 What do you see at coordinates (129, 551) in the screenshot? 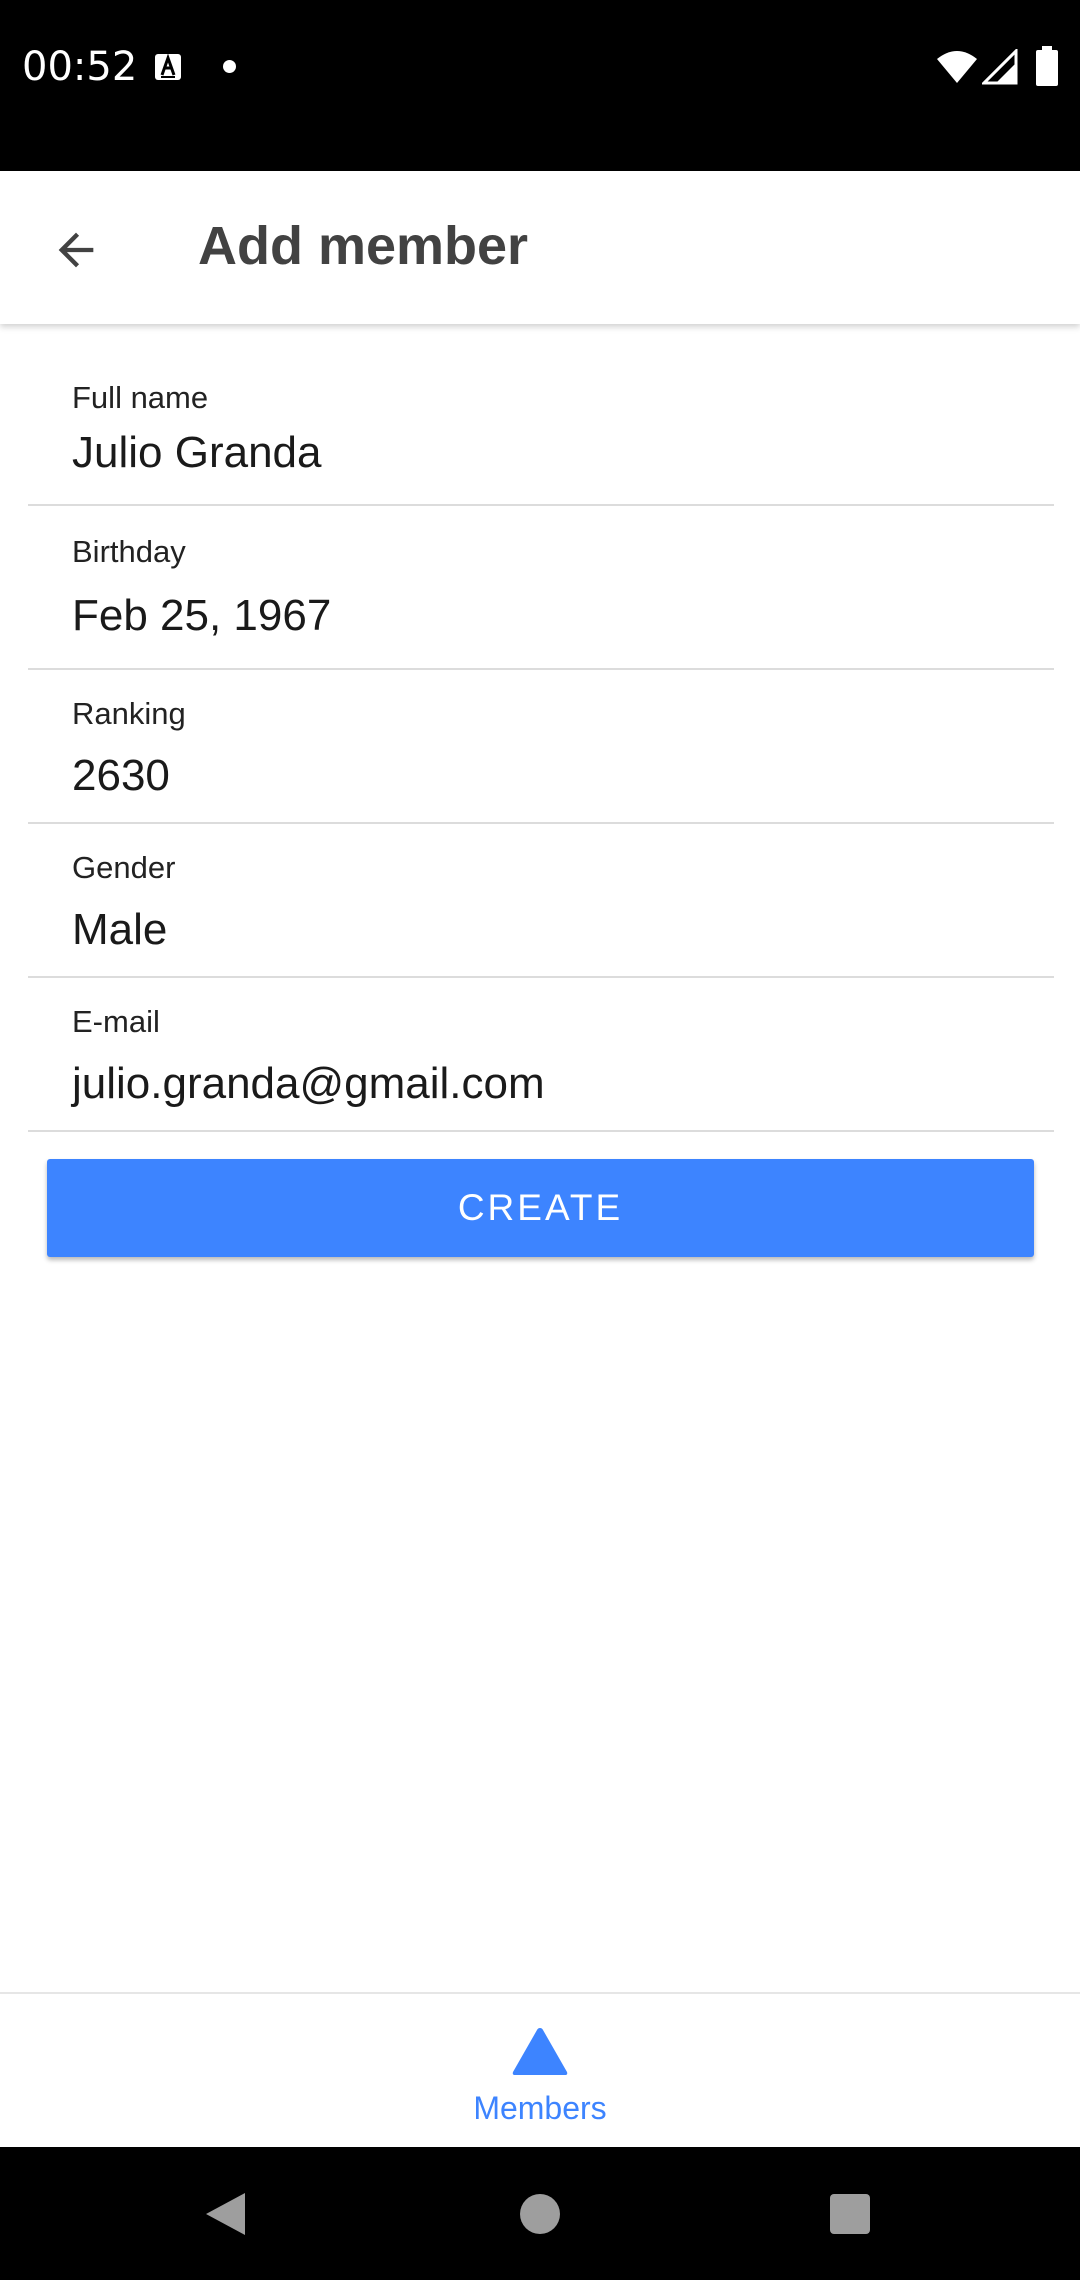
I see `birthday-label: Birthday` at bounding box center [129, 551].